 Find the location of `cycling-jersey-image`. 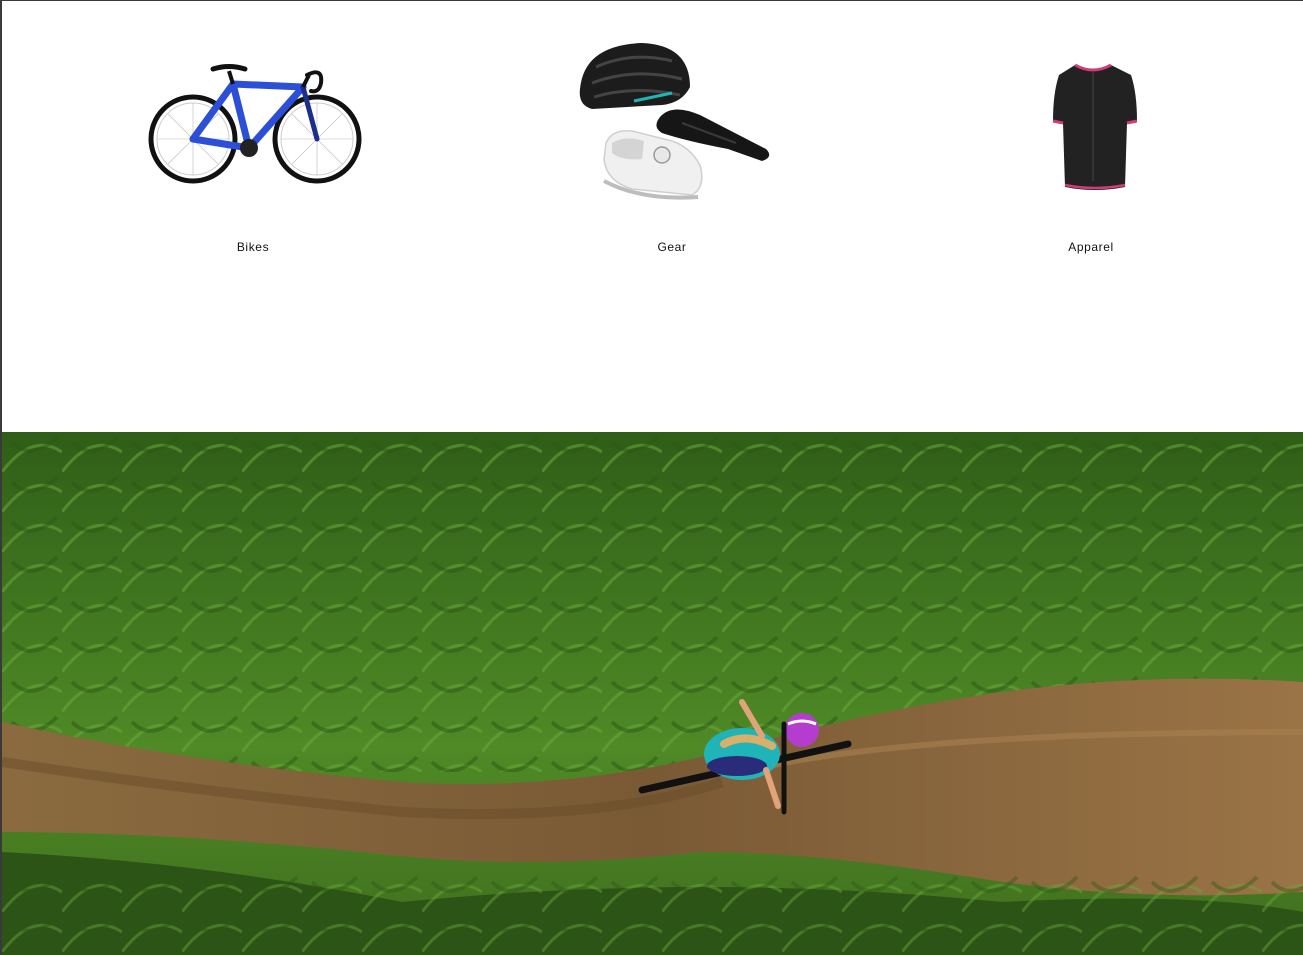

cycling-jersey-image is located at coordinates (1095, 126).